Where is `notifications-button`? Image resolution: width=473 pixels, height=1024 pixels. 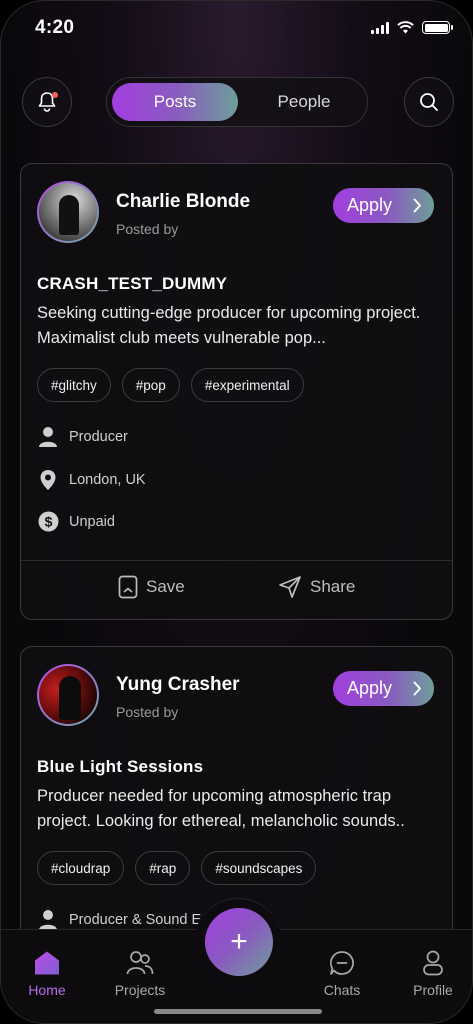 notifications-button is located at coordinates (47, 102).